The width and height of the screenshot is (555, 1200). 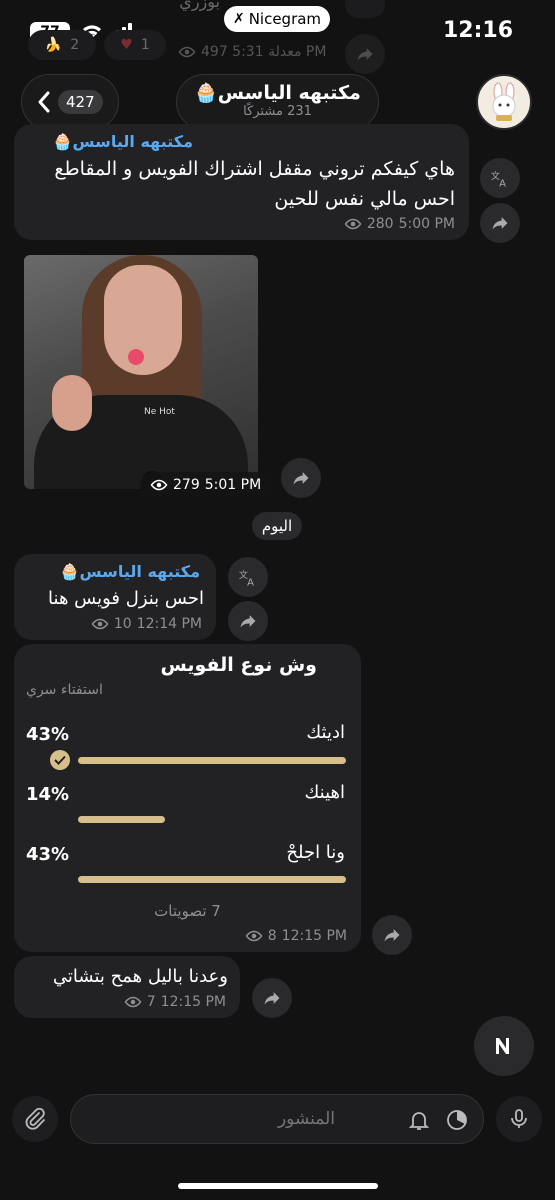 I want to click on message-meta: 7 12:15 PM, so click(x=175, y=1002).